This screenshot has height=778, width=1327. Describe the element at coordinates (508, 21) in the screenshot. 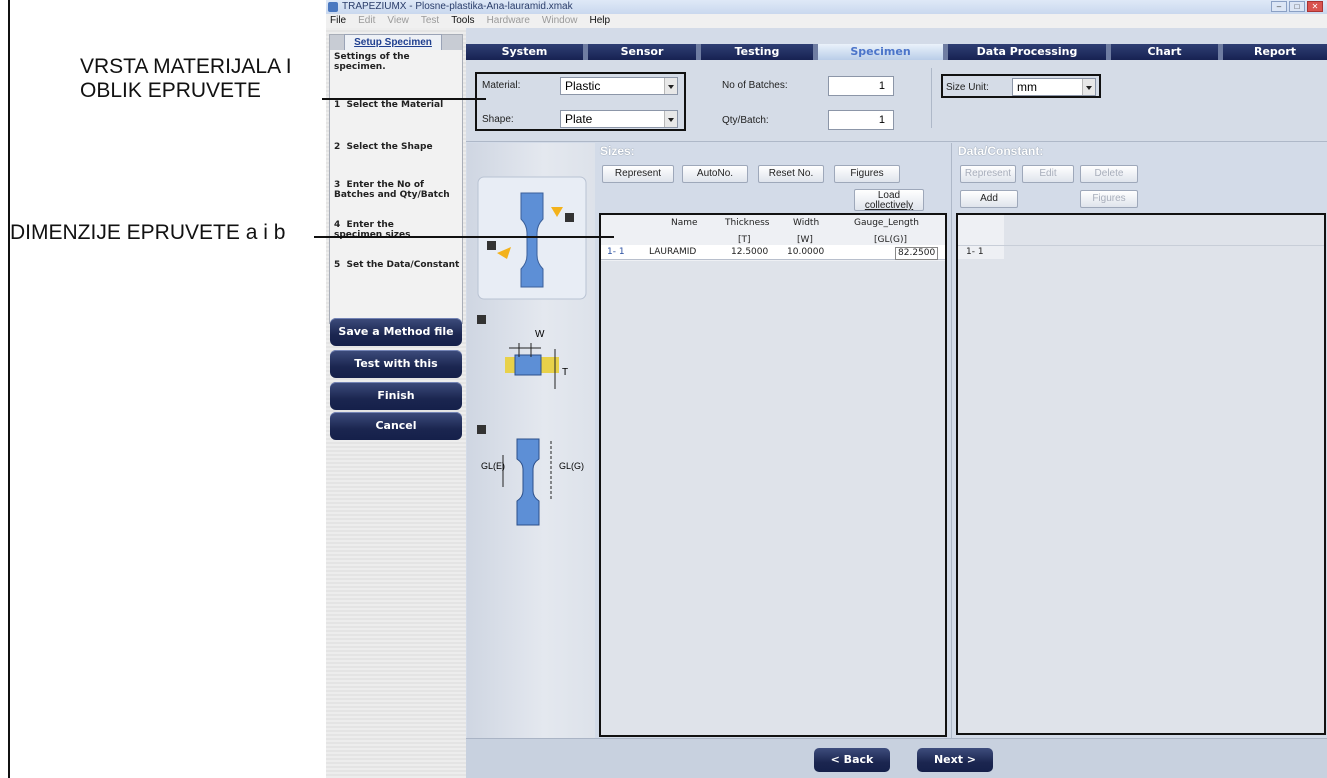

I see `menu-hardware: Hardware` at that location.